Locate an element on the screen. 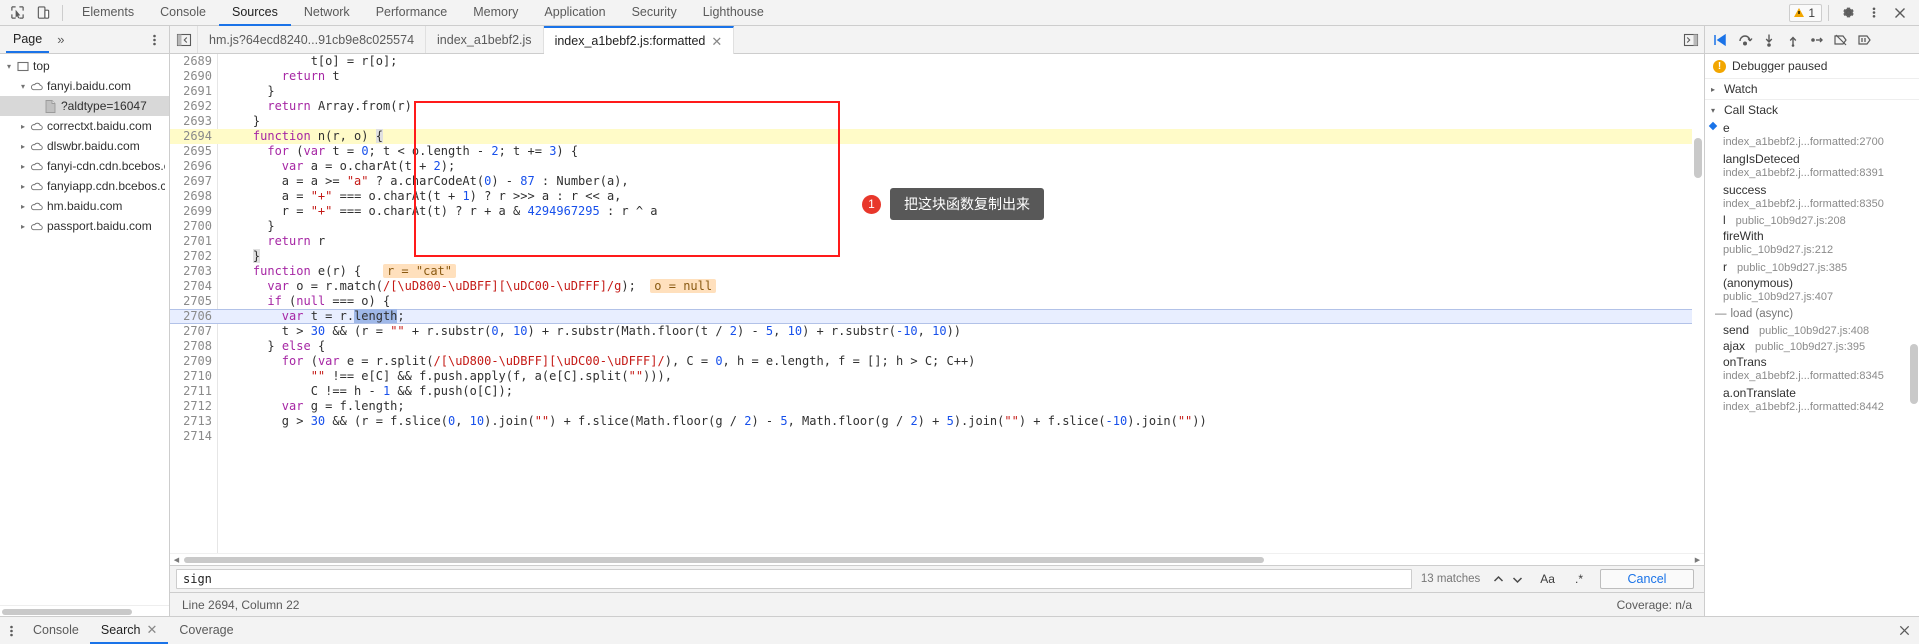 The height and width of the screenshot is (644, 1919). step-over-icon is located at coordinates (1745, 40).